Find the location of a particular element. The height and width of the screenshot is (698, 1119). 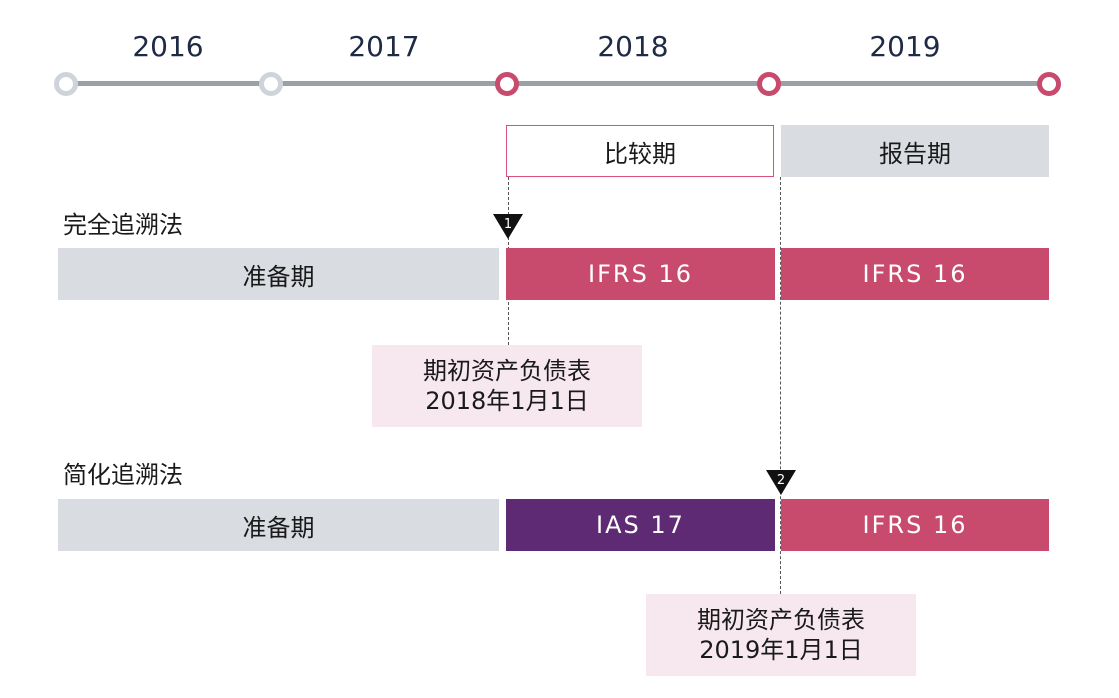

simplified-compare-label: IAS 17 is located at coordinates (640, 525).